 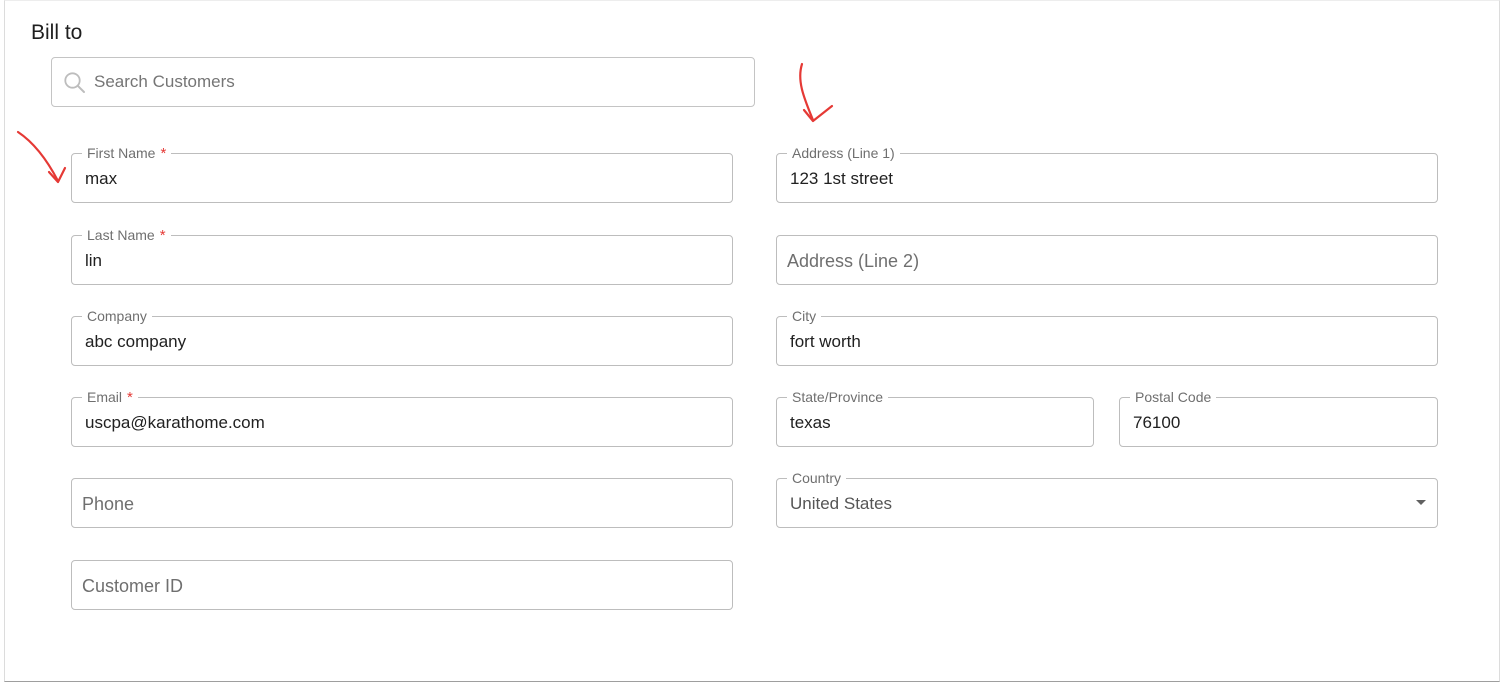 What do you see at coordinates (841, 179) in the screenshot?
I see `address-line1-value: 123 1st street` at bounding box center [841, 179].